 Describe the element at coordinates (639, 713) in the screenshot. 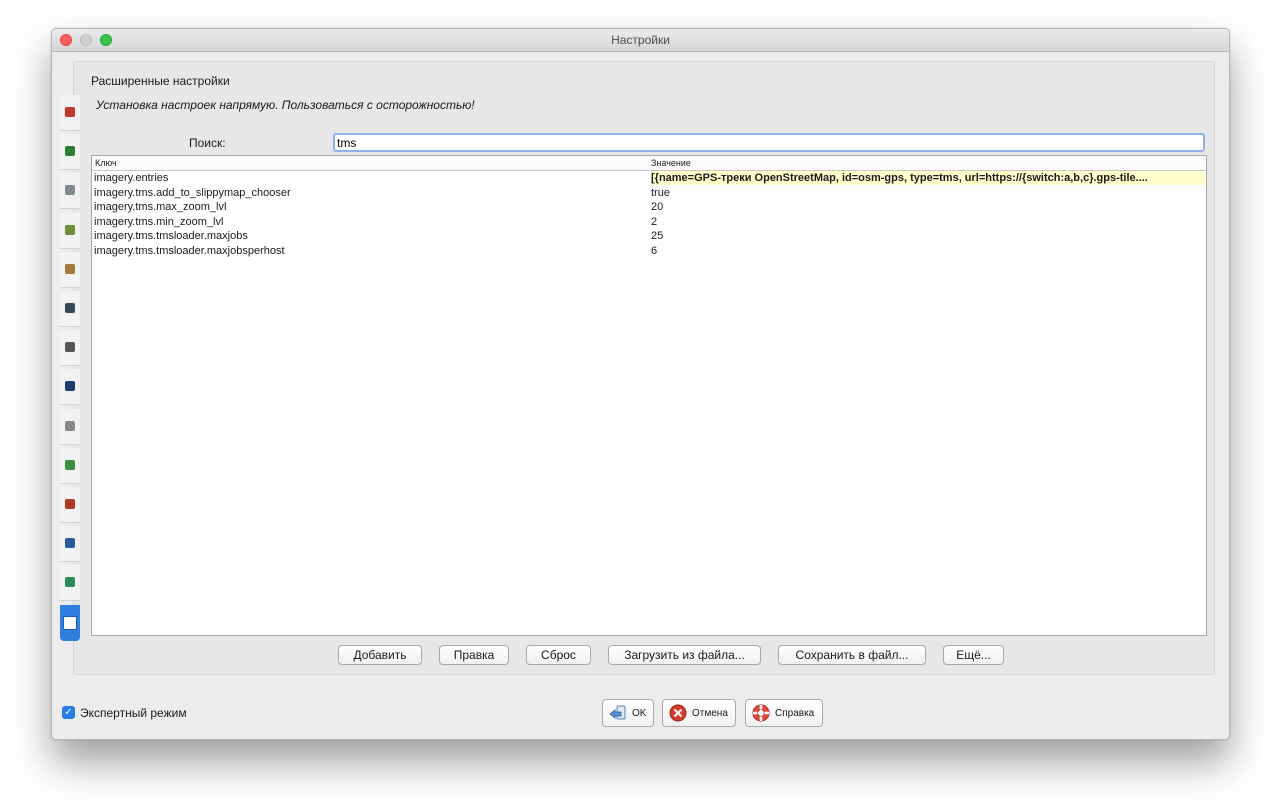

I see `ok-label: OK` at that location.